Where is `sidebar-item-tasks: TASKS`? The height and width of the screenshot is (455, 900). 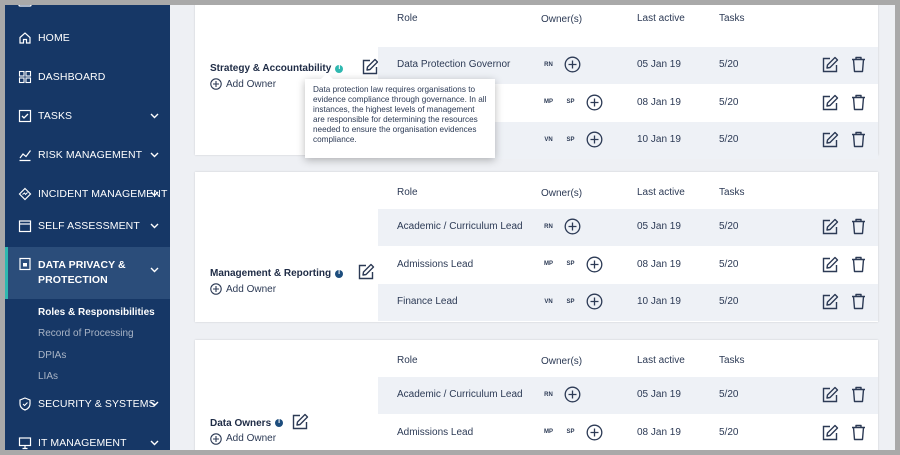
sidebar-item-tasks: TASKS is located at coordinates (87, 116).